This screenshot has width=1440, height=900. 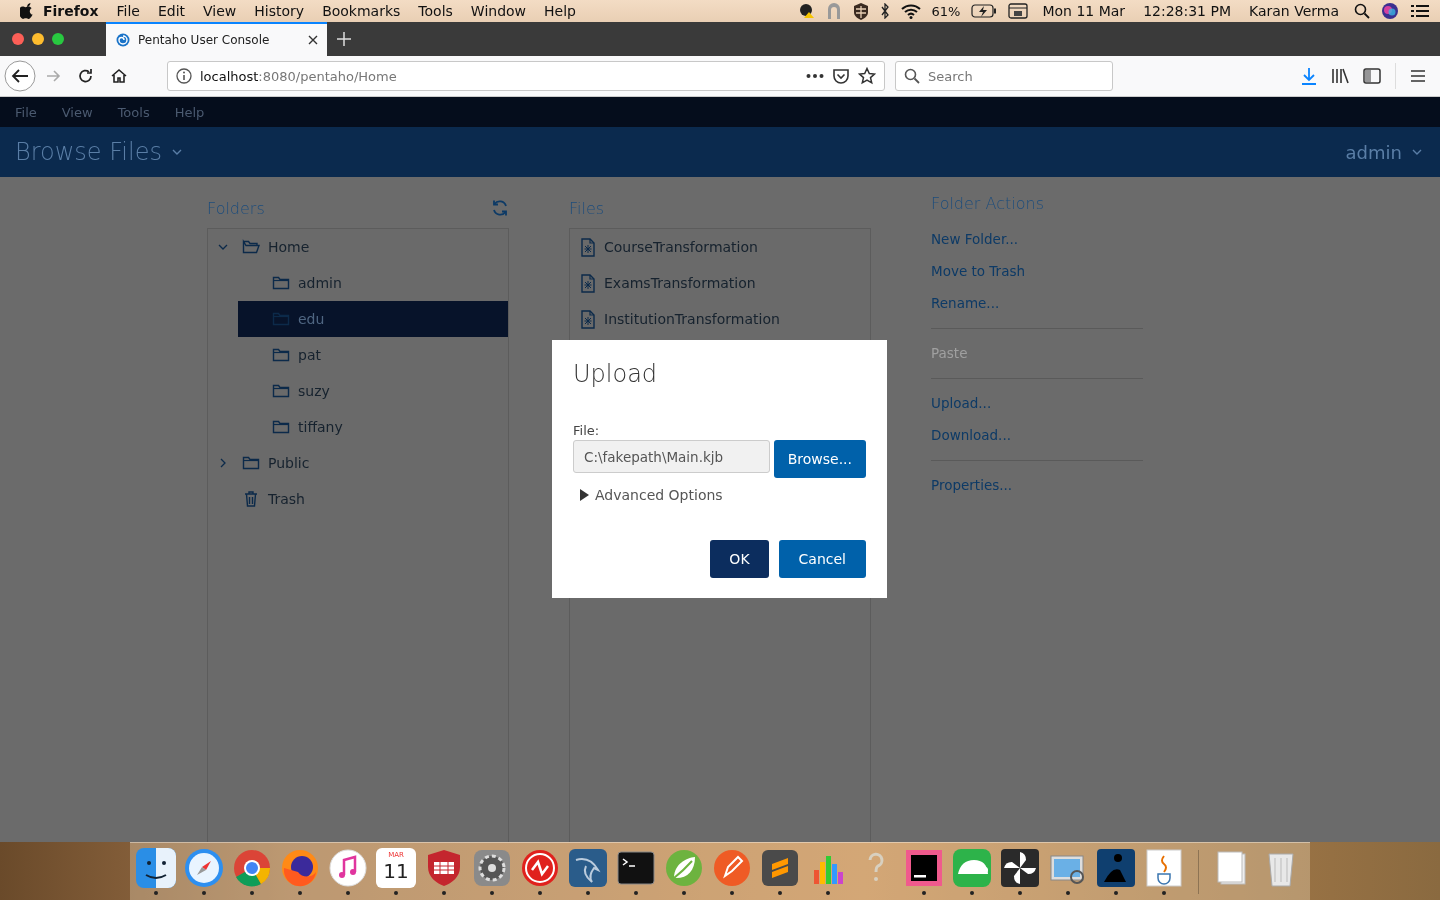 What do you see at coordinates (1020, 868) in the screenshot?
I see `fan-icon` at bounding box center [1020, 868].